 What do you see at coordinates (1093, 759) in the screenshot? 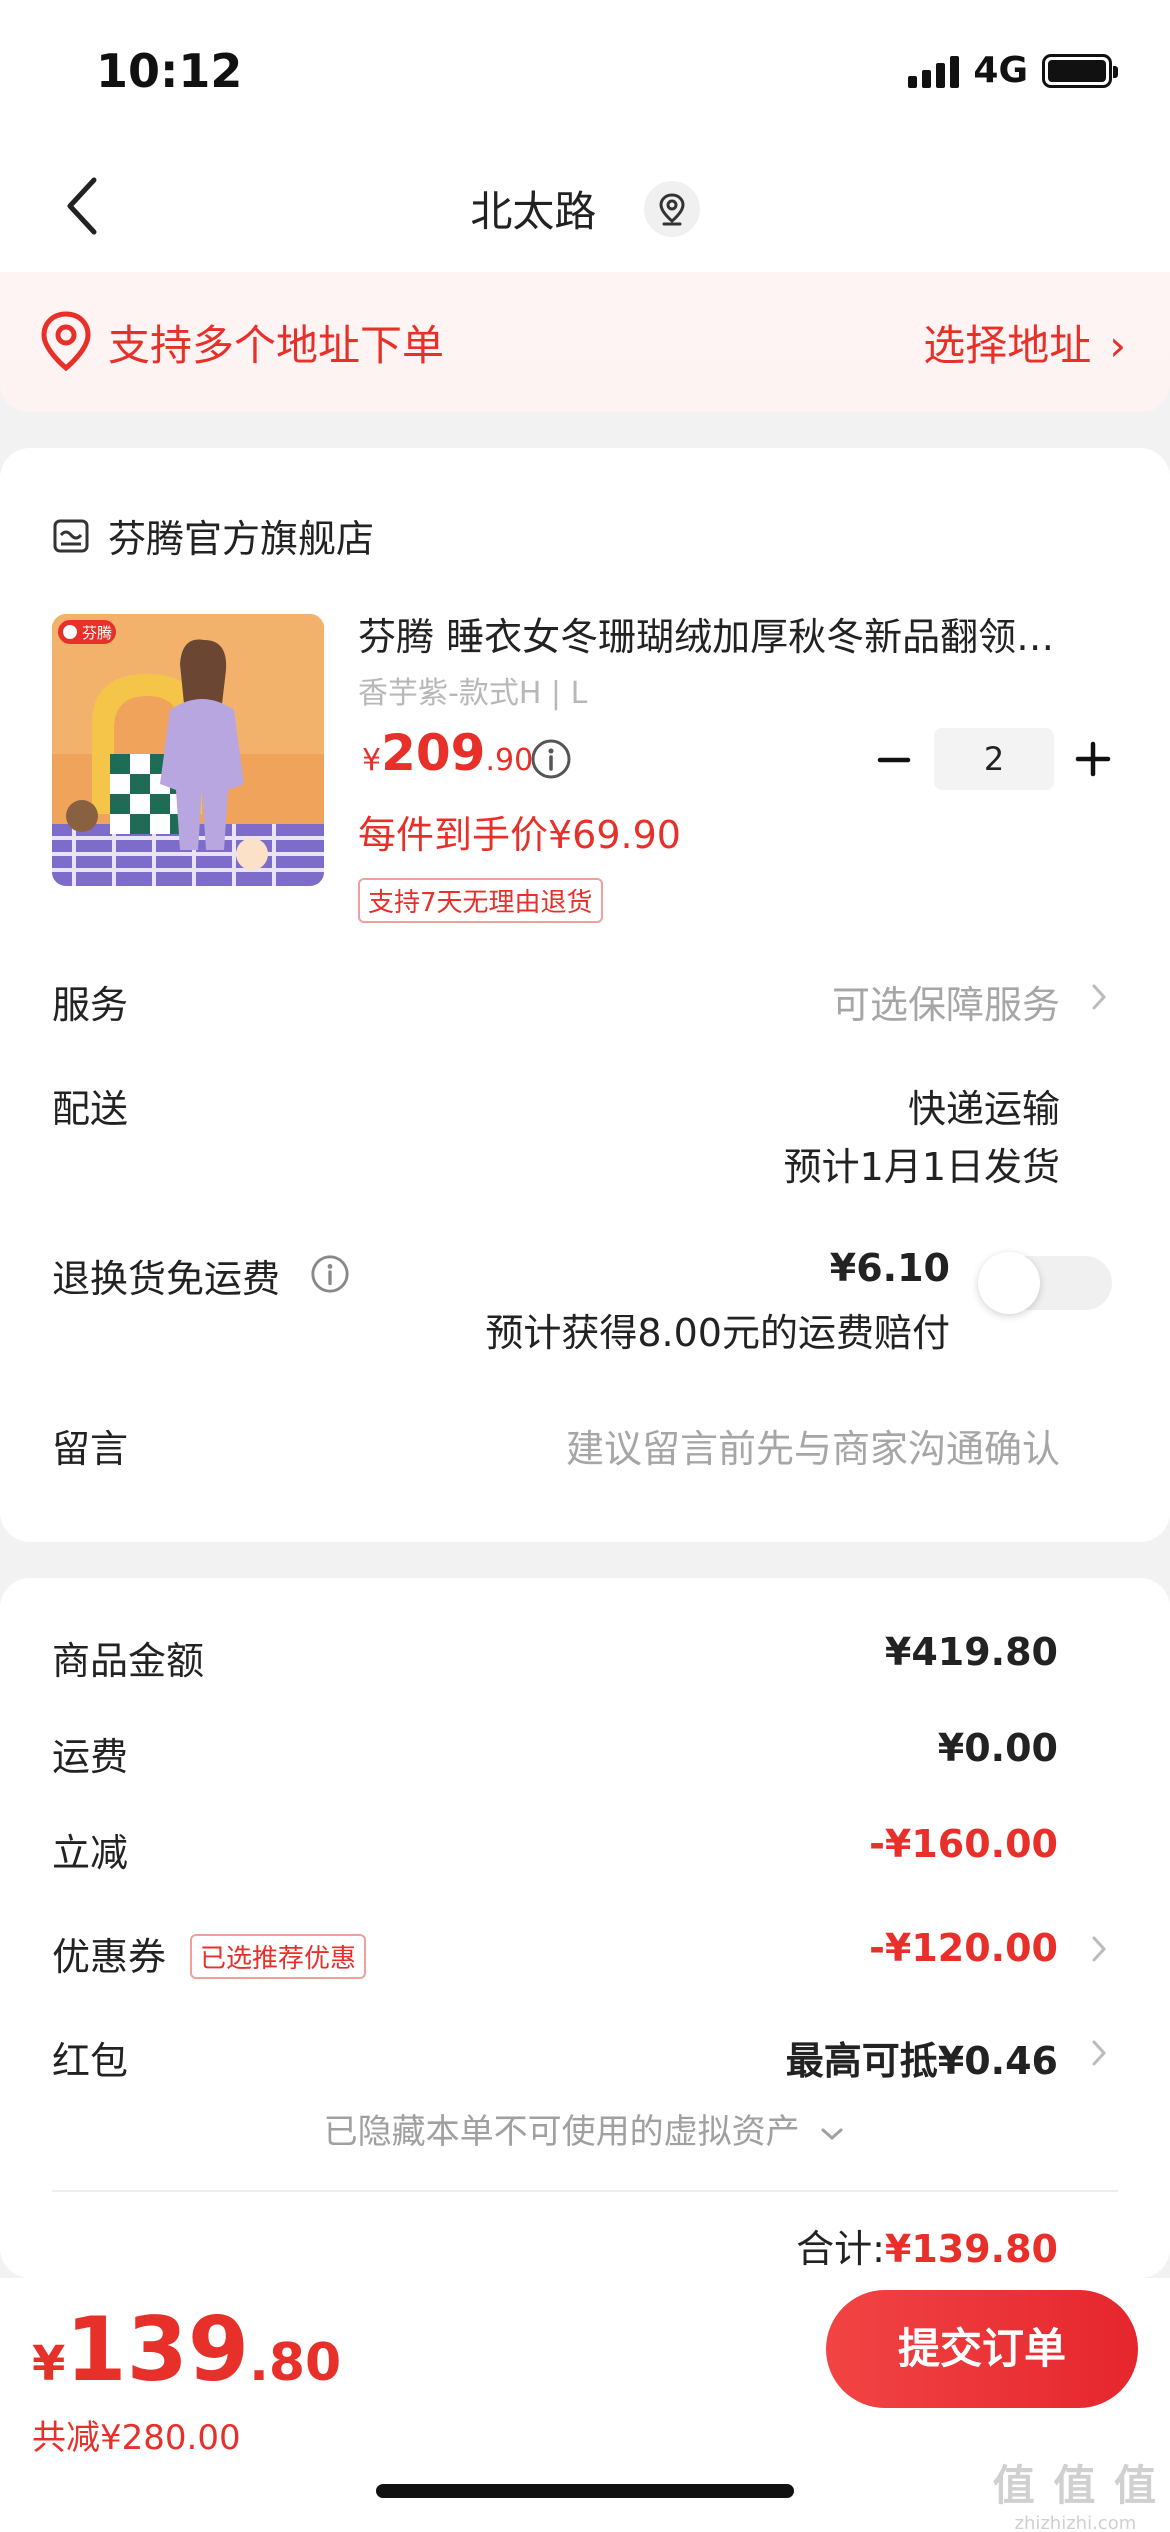
I see `plus-icon` at bounding box center [1093, 759].